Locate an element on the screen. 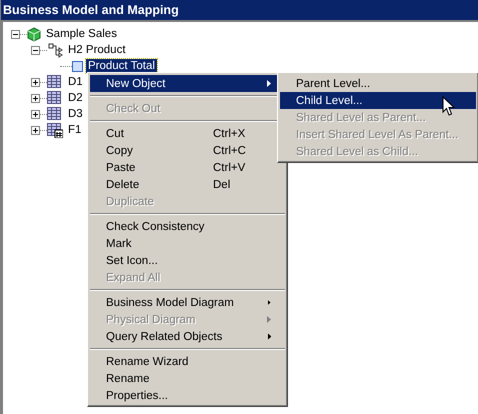  tree-item: F1 is located at coordinates (75, 130).